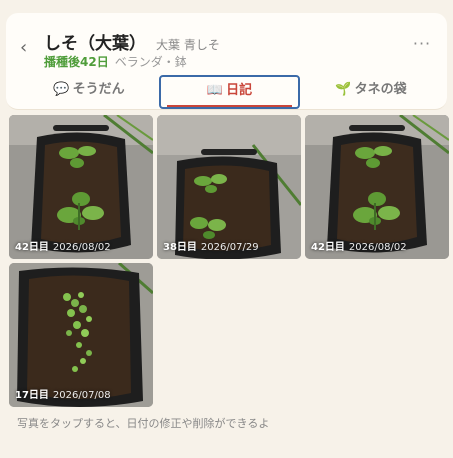  I want to click on photo-day: 17日目, so click(32, 395).